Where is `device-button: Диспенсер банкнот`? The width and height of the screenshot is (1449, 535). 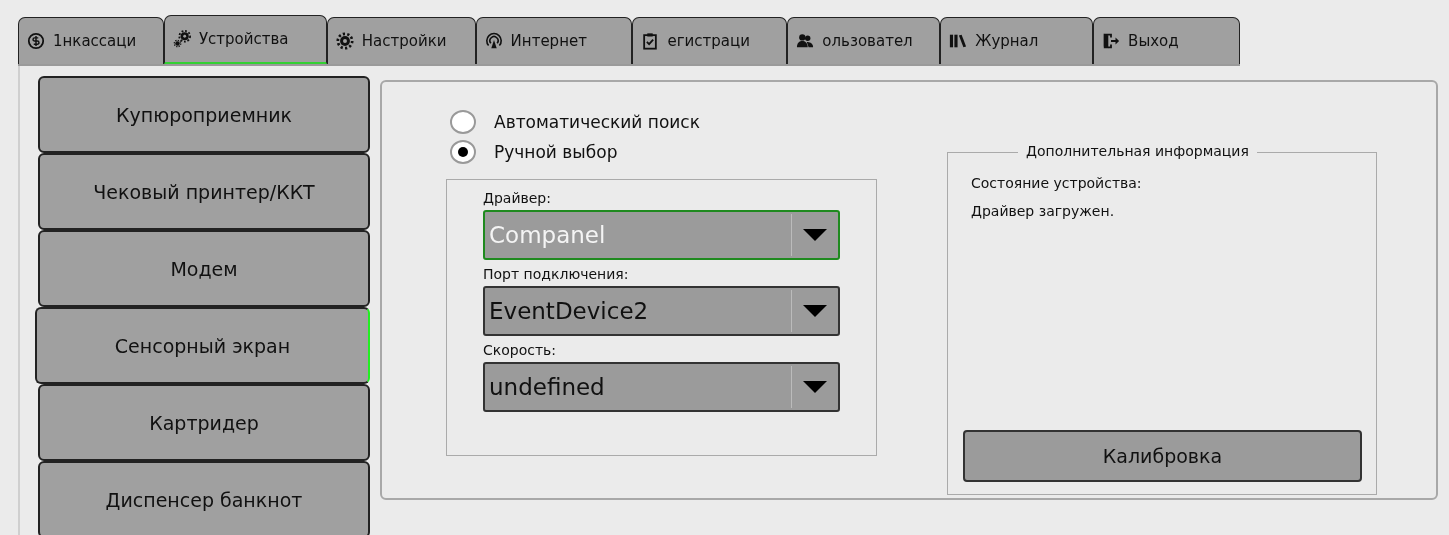
device-button: Диспенсер банкнот is located at coordinates (204, 498).